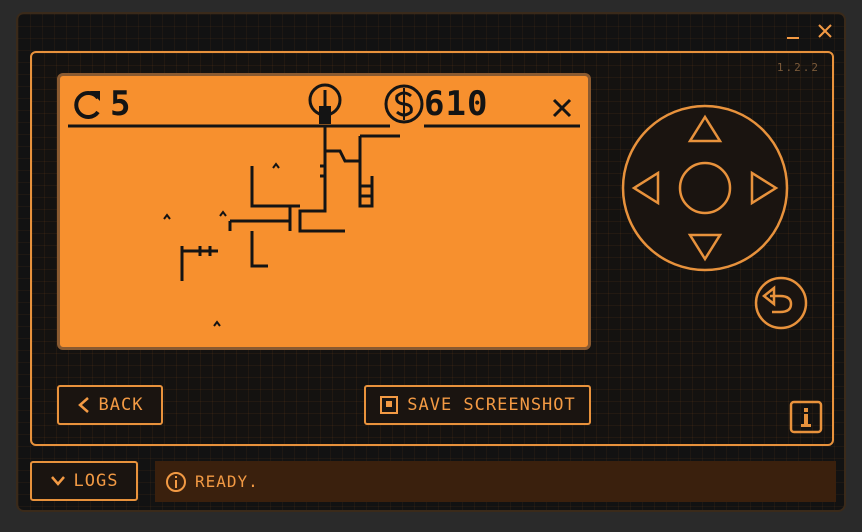 Image resolution: width=862 pixels, height=532 pixels. What do you see at coordinates (793, 31) in the screenshot?
I see `minimize-button` at bounding box center [793, 31].